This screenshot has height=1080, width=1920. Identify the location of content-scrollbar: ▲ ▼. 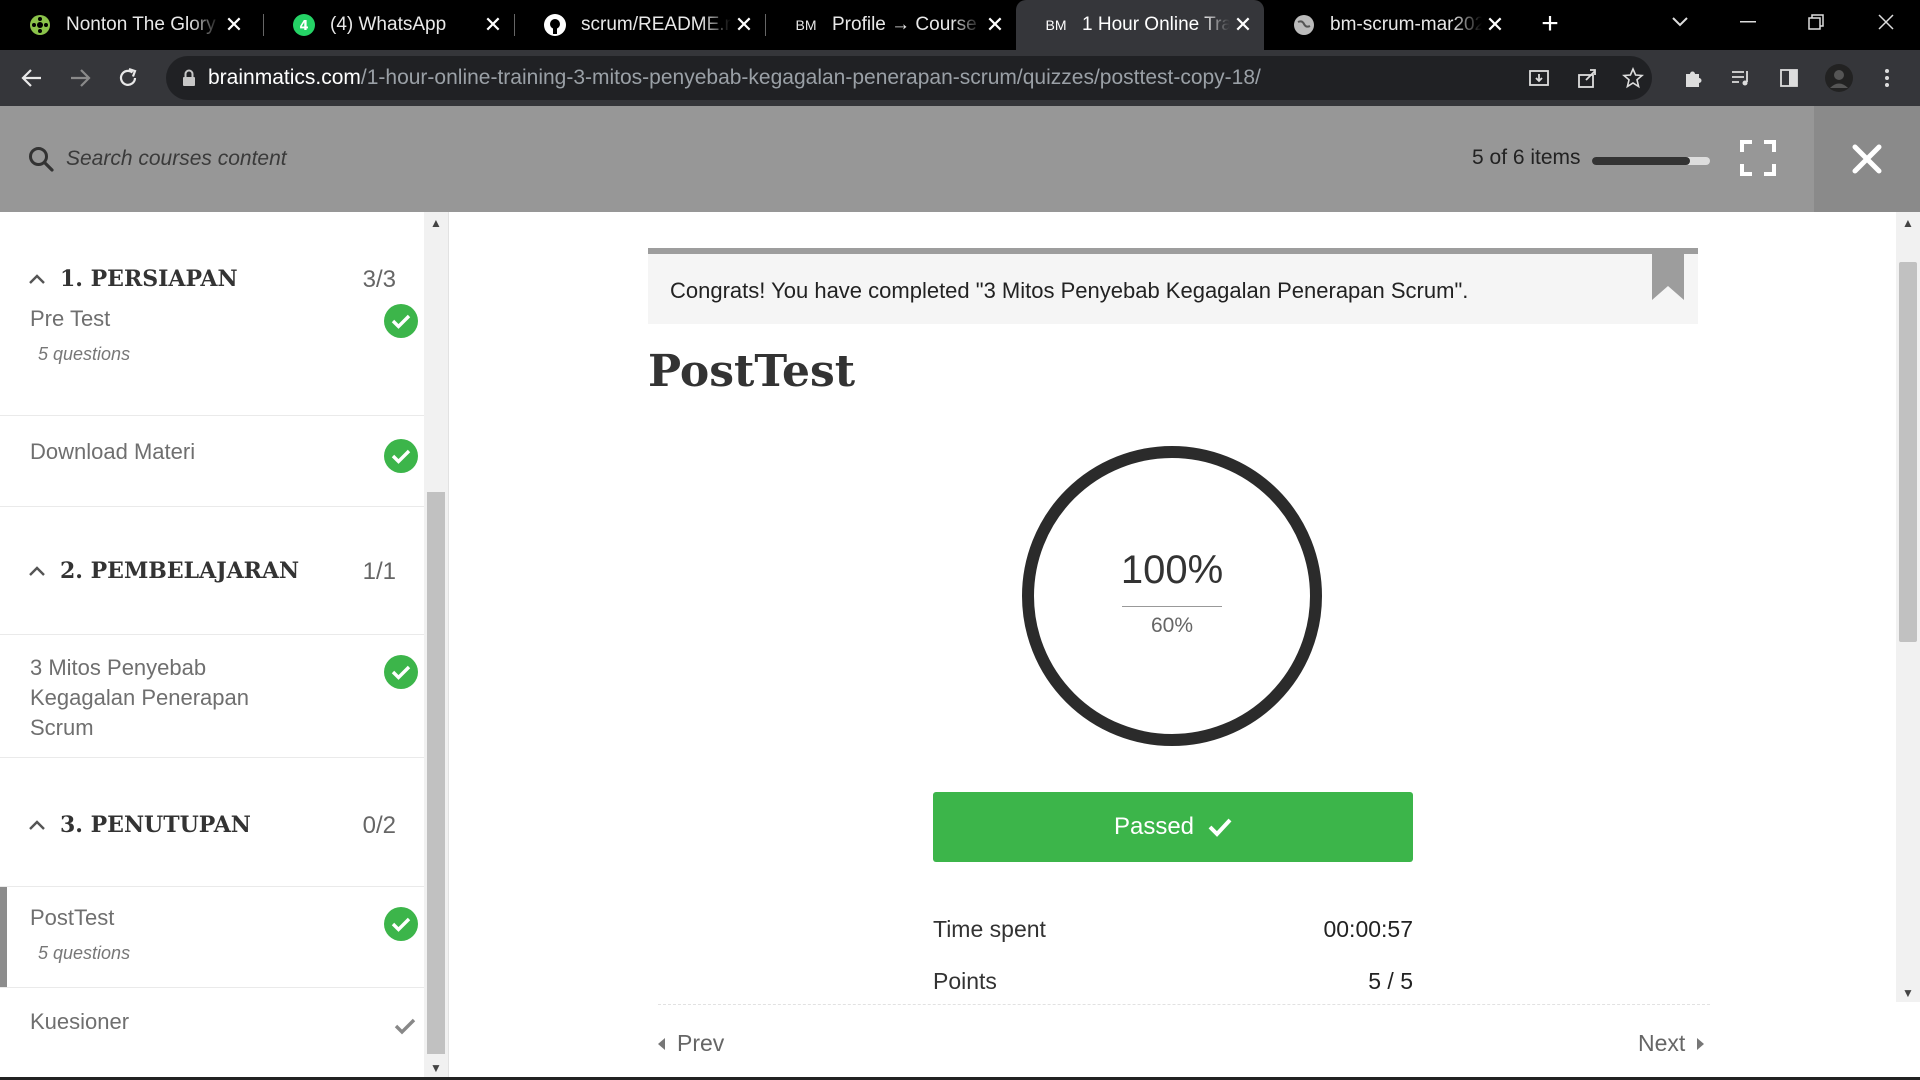
(1908, 607).